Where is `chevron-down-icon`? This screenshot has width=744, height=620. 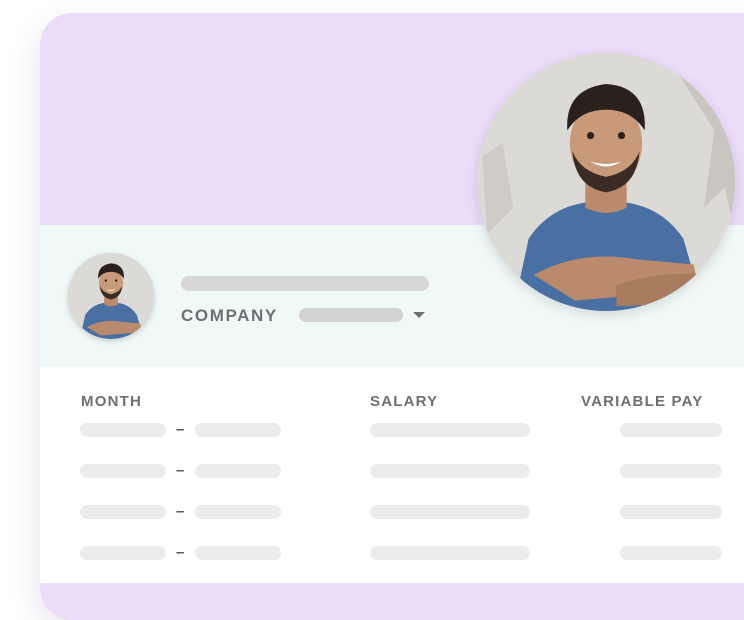
chevron-down-icon is located at coordinates (419, 315).